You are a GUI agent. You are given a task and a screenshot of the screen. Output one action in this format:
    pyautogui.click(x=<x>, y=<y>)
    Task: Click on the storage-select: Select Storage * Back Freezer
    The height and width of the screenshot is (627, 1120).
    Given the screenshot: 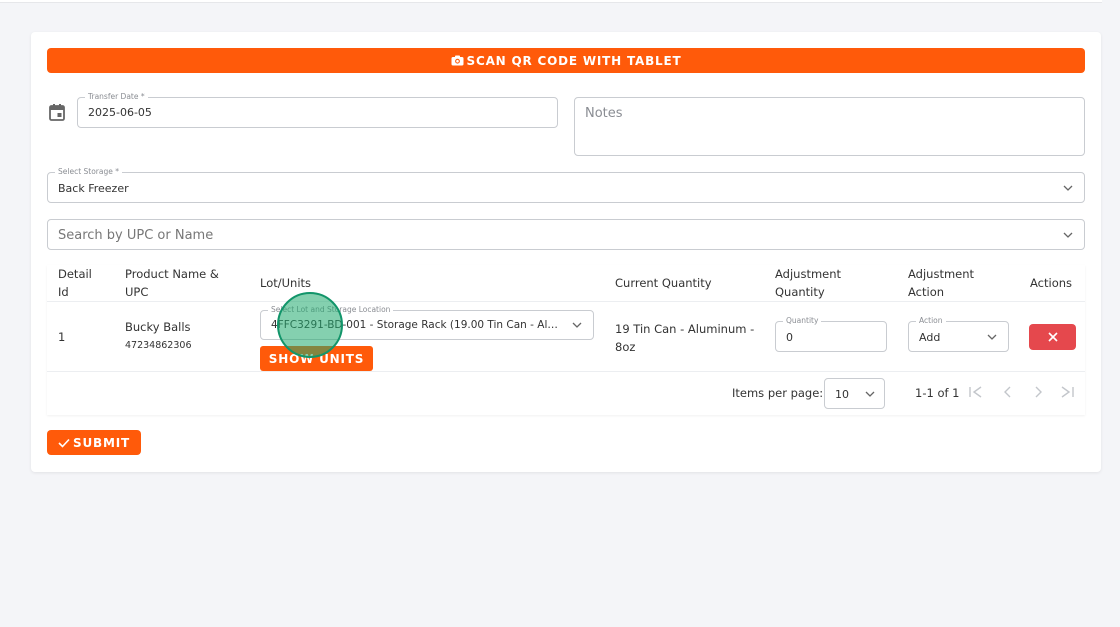 What is the action you would take?
    pyautogui.click(x=566, y=185)
    